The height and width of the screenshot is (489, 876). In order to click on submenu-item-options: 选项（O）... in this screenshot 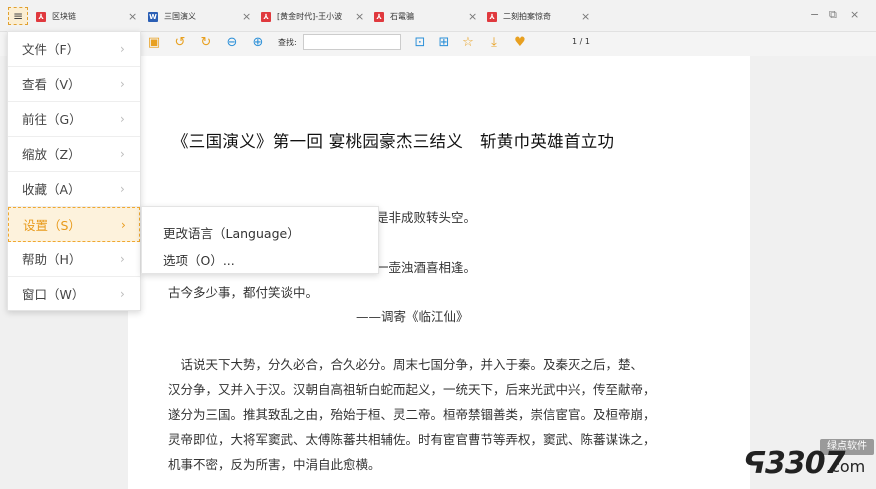, I will do `click(199, 259)`.